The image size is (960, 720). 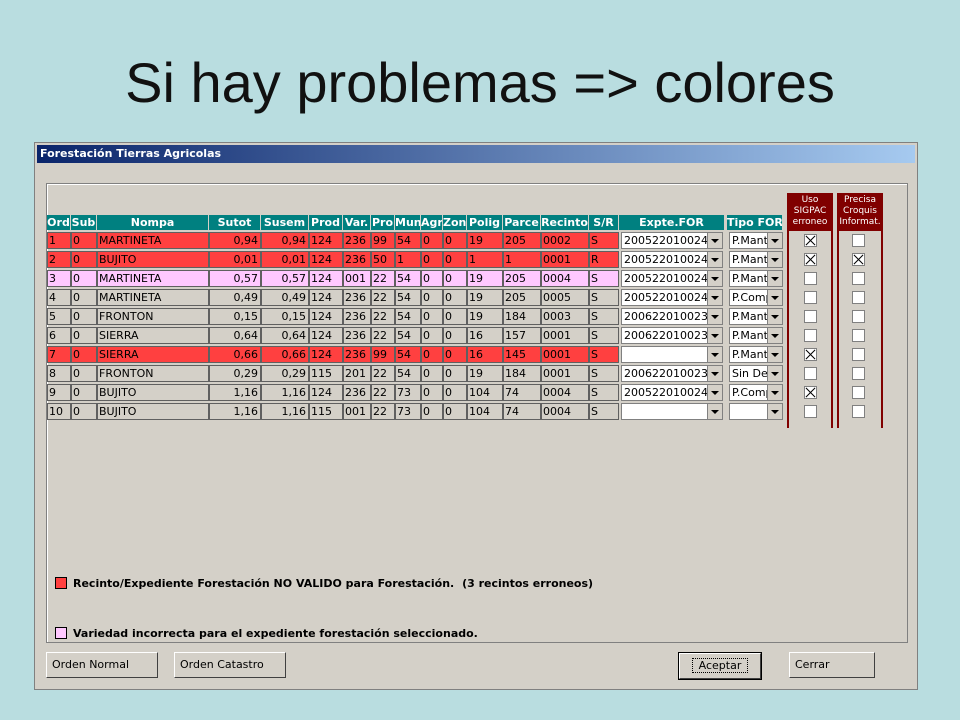 I want to click on table-row: 10 0 BUJITO 1,16 1,16 115 001 22 73 0 0 104 74 0004 S, so click(x=417, y=412).